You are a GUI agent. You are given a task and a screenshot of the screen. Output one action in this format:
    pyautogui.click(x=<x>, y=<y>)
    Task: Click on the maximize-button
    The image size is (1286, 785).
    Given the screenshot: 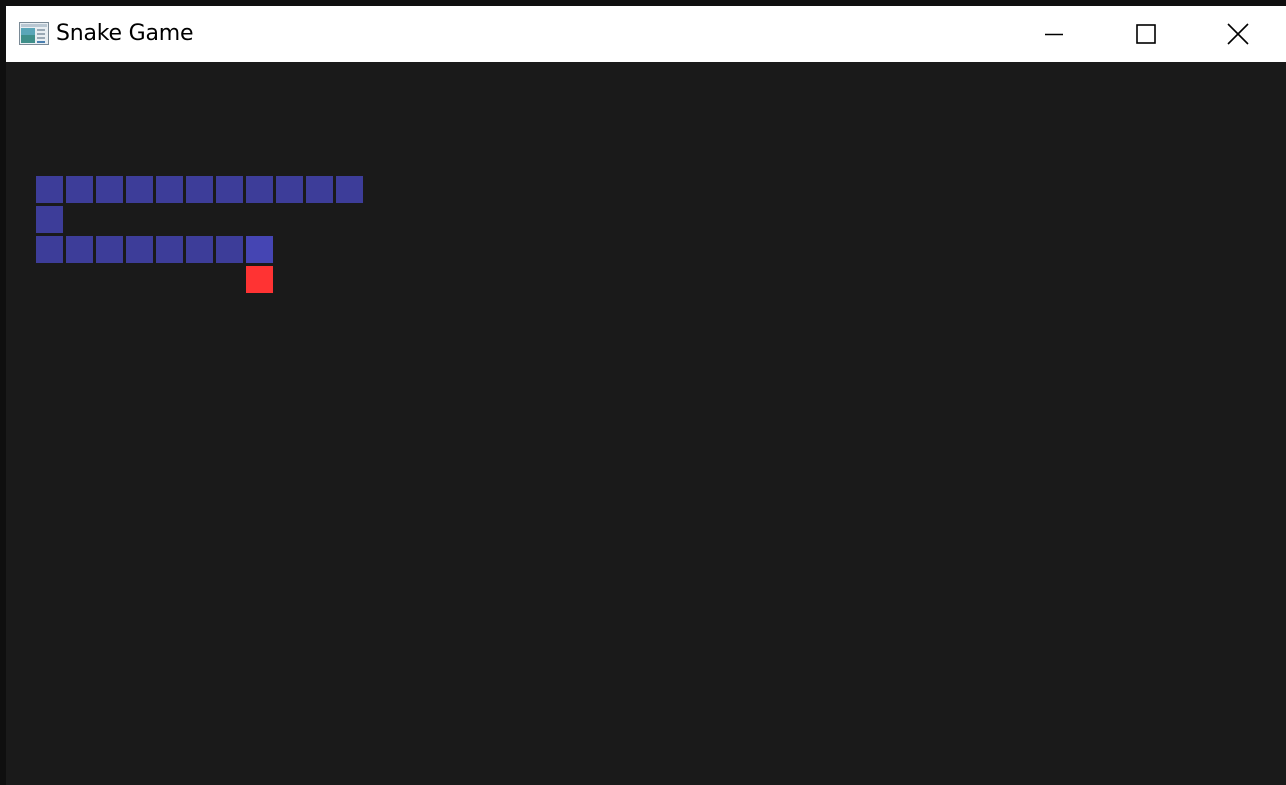 What is the action you would take?
    pyautogui.click(x=1146, y=34)
    